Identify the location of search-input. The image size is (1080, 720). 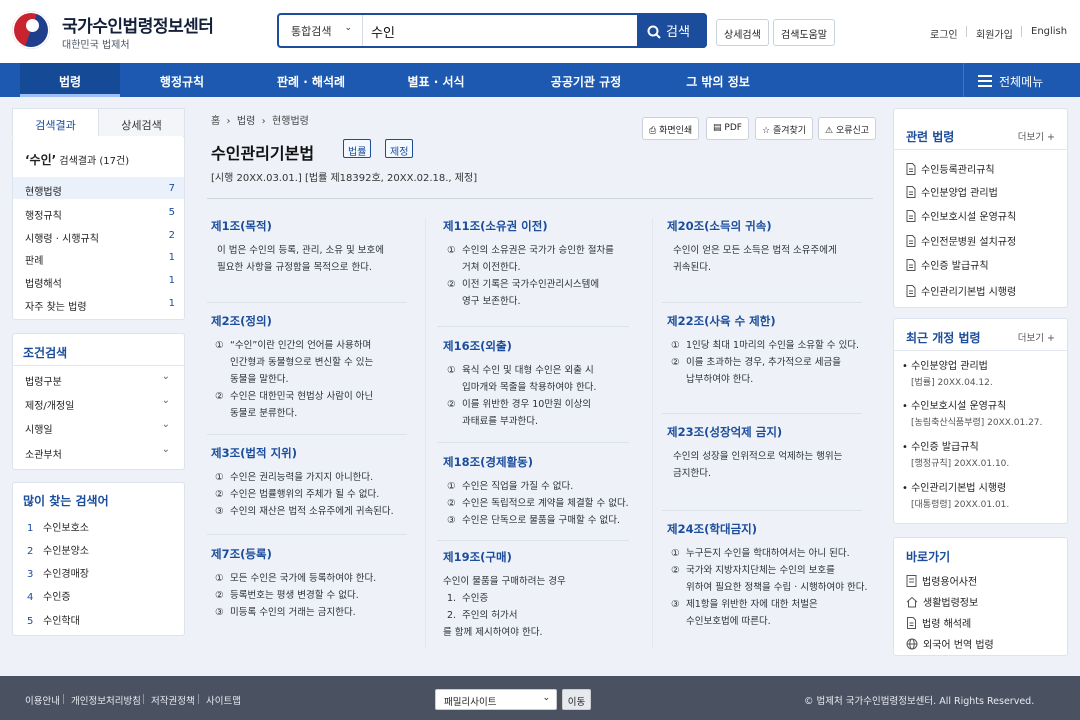
(491, 31).